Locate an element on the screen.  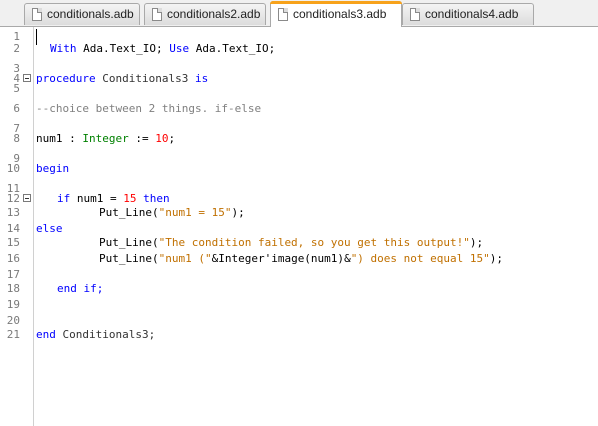
punctuation: ; is located at coordinates (172, 138).